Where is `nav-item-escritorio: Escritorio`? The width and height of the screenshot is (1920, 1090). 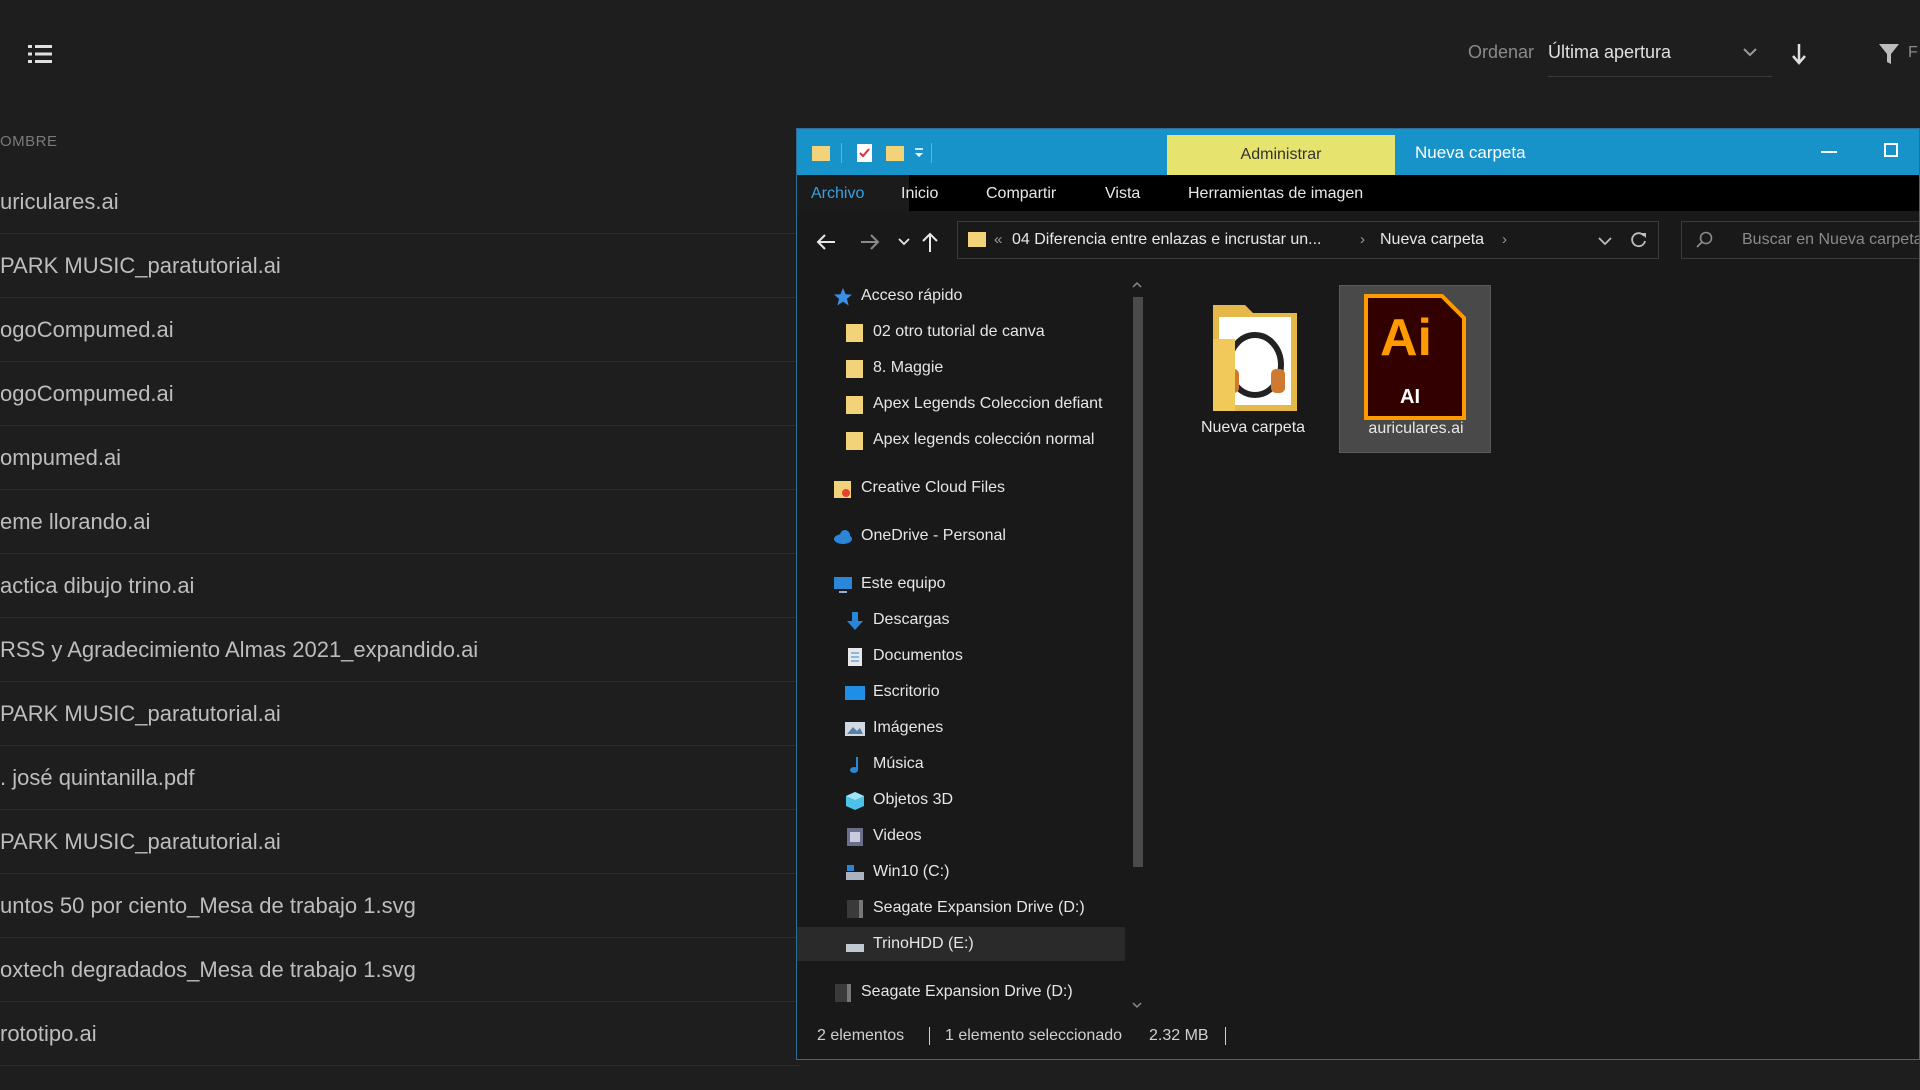
nav-item-escritorio: Escritorio is located at coordinates (961, 692).